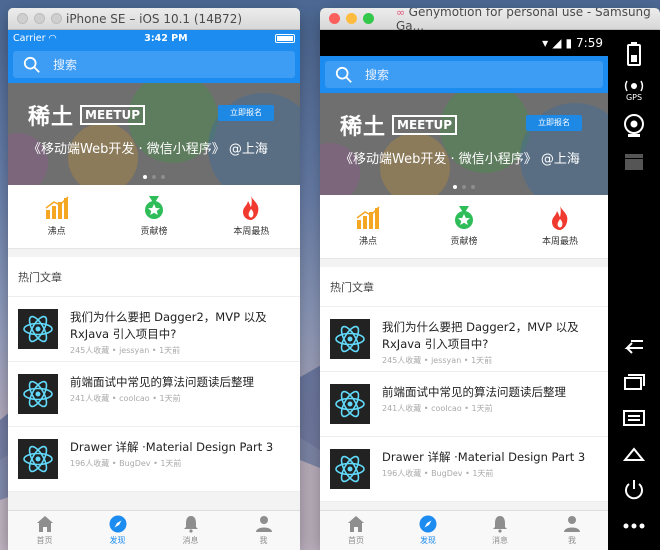 This screenshot has width=660, height=550. What do you see at coordinates (87, 115) in the screenshot?
I see `banner-brand: 稀土 MEETUP` at bounding box center [87, 115].